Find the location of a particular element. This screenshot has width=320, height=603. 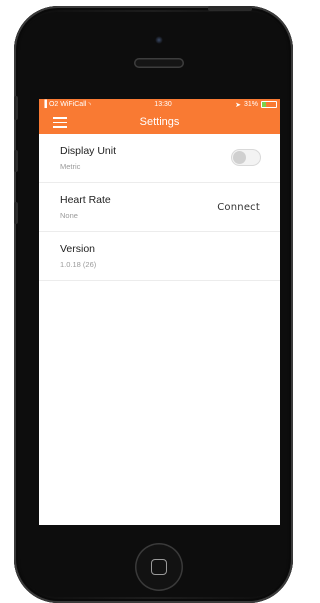

setting-value: Metric is located at coordinates (70, 166).